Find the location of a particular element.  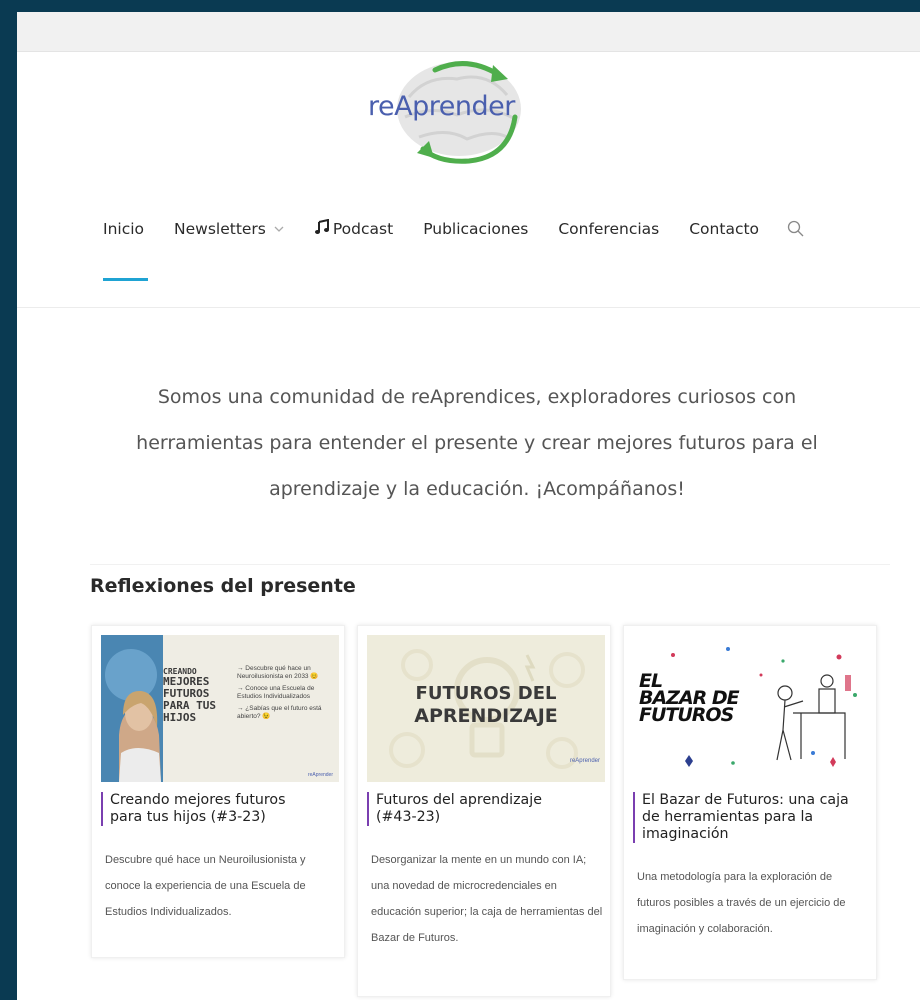

nav-label: Conferencias is located at coordinates (609, 229).